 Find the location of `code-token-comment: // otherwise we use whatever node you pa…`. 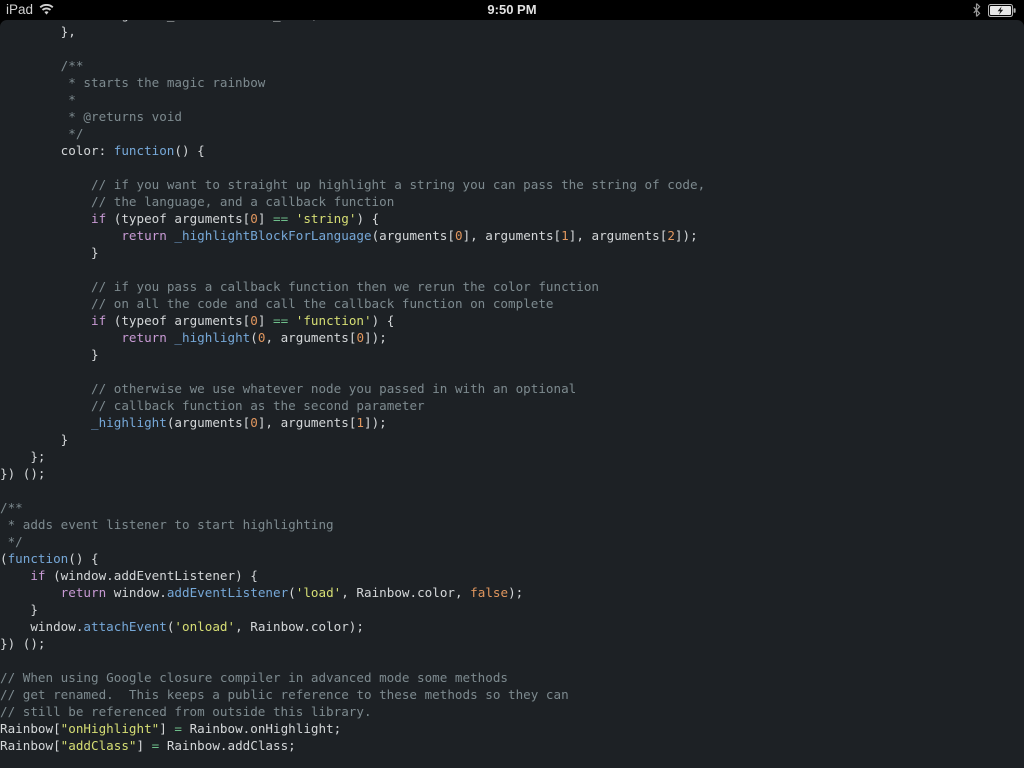

code-token-comment: // otherwise we use whatever node you pa… is located at coordinates (334, 388).